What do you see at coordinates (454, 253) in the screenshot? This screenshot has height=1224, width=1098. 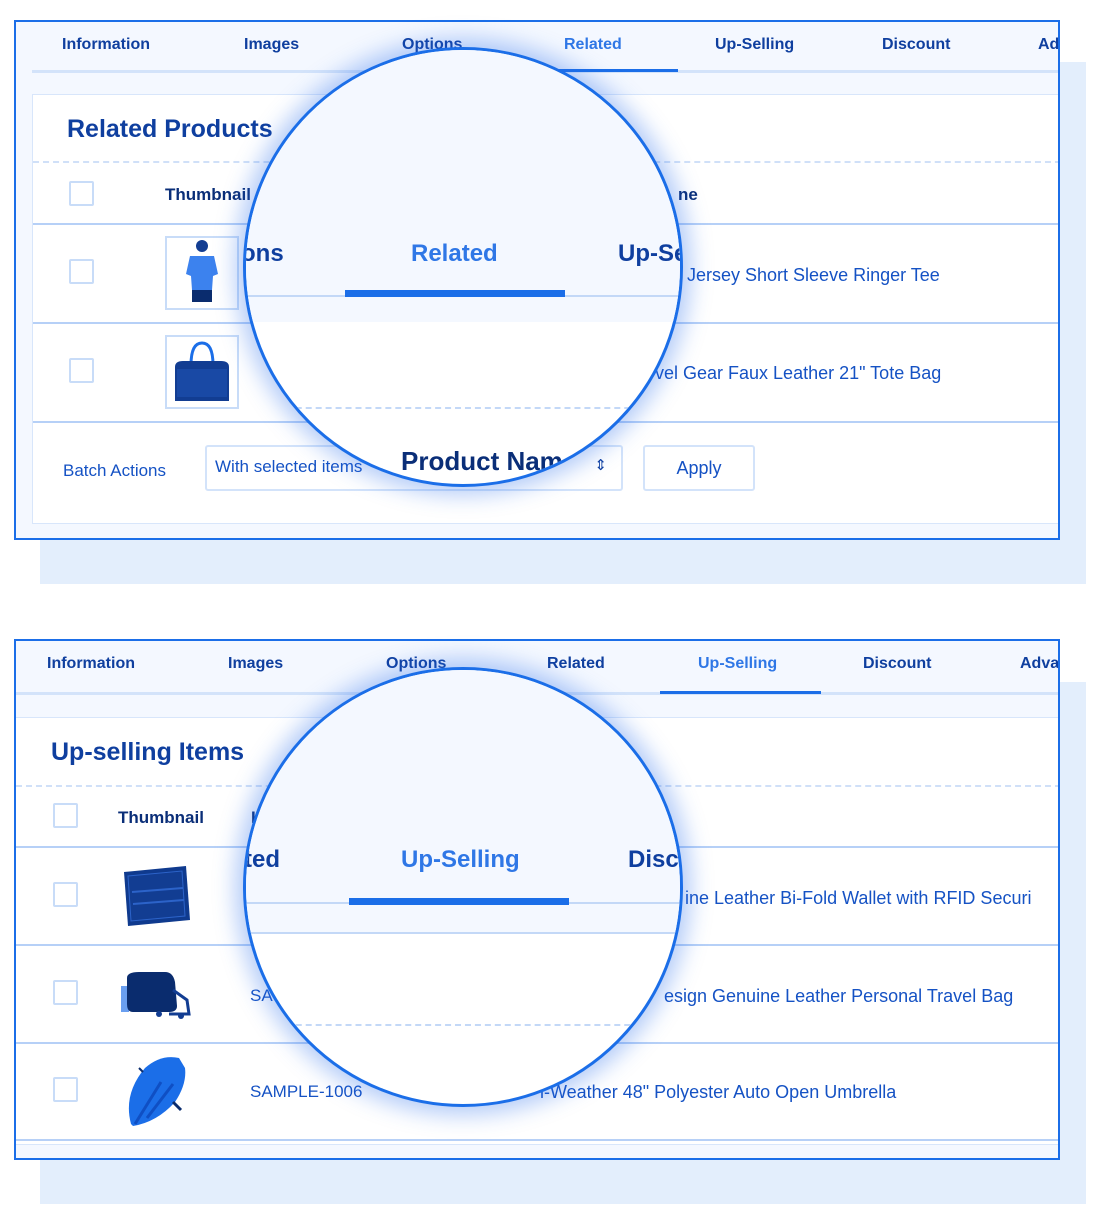 I see `lens-tab-related: Related` at bounding box center [454, 253].